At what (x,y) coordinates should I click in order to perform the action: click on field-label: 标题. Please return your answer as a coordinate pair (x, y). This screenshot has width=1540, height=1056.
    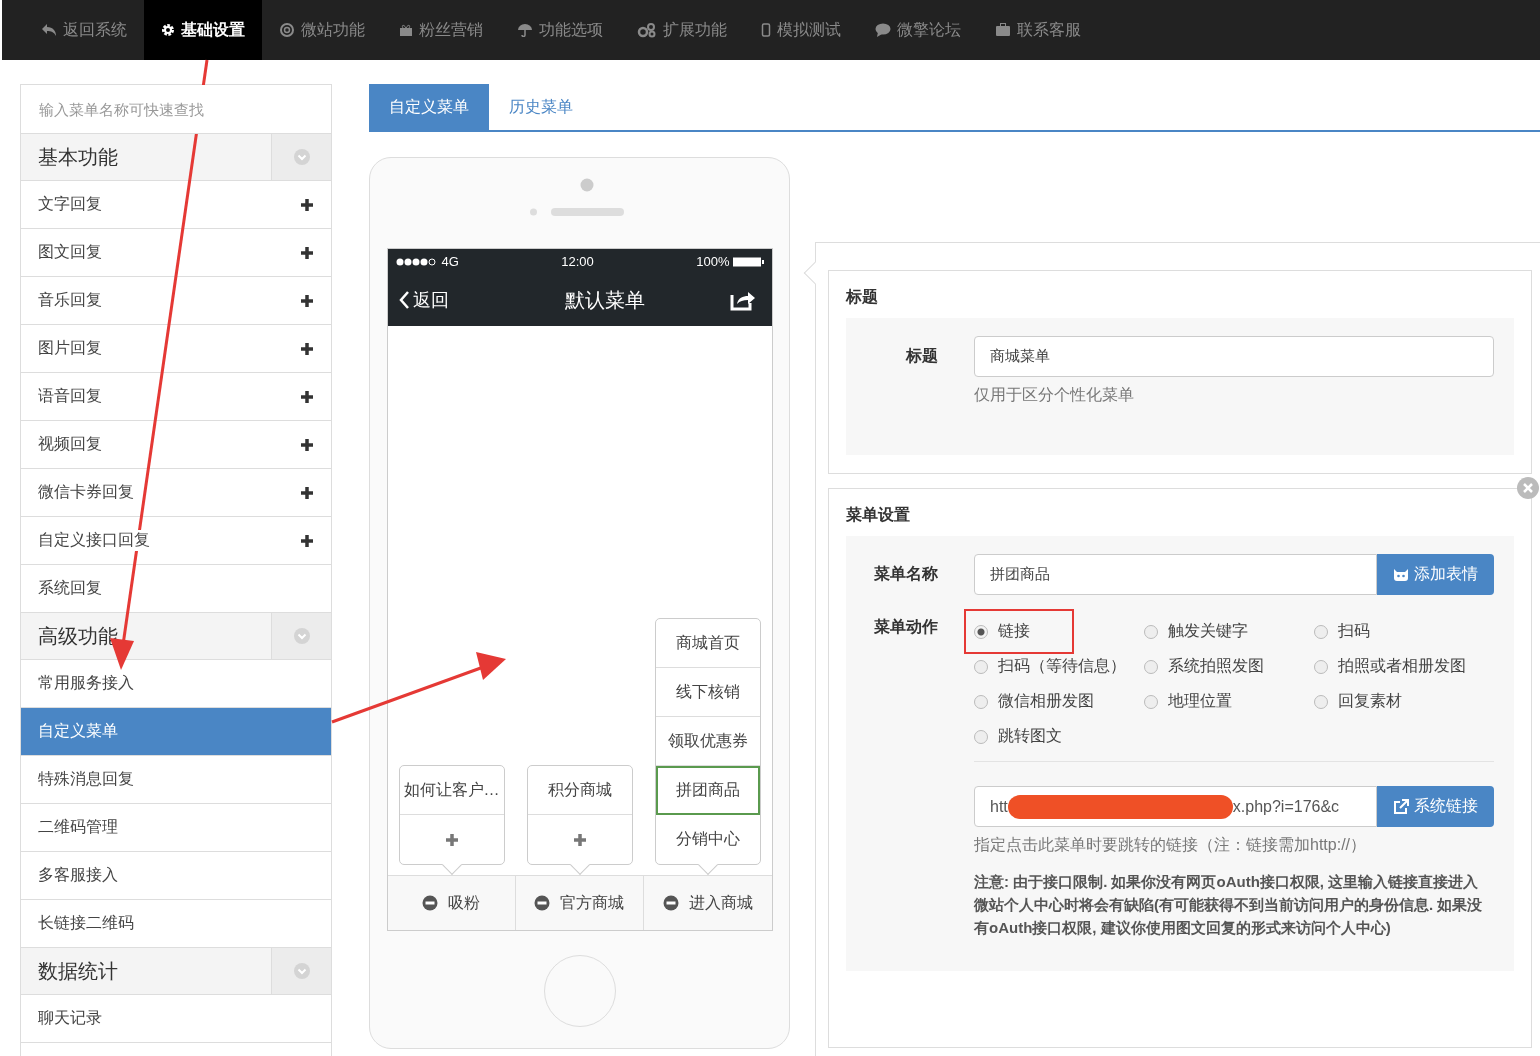
    Looking at the image, I should click on (921, 356).